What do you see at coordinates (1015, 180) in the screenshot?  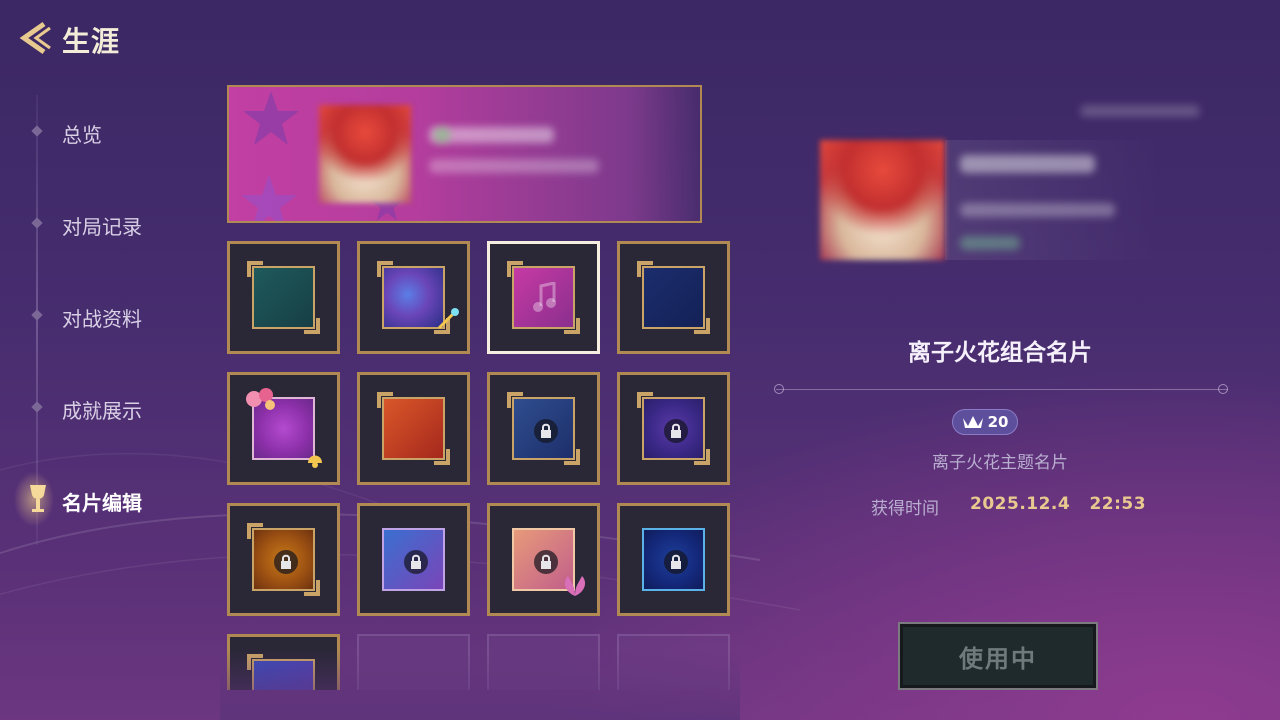 I see `detail-card-preview` at bounding box center [1015, 180].